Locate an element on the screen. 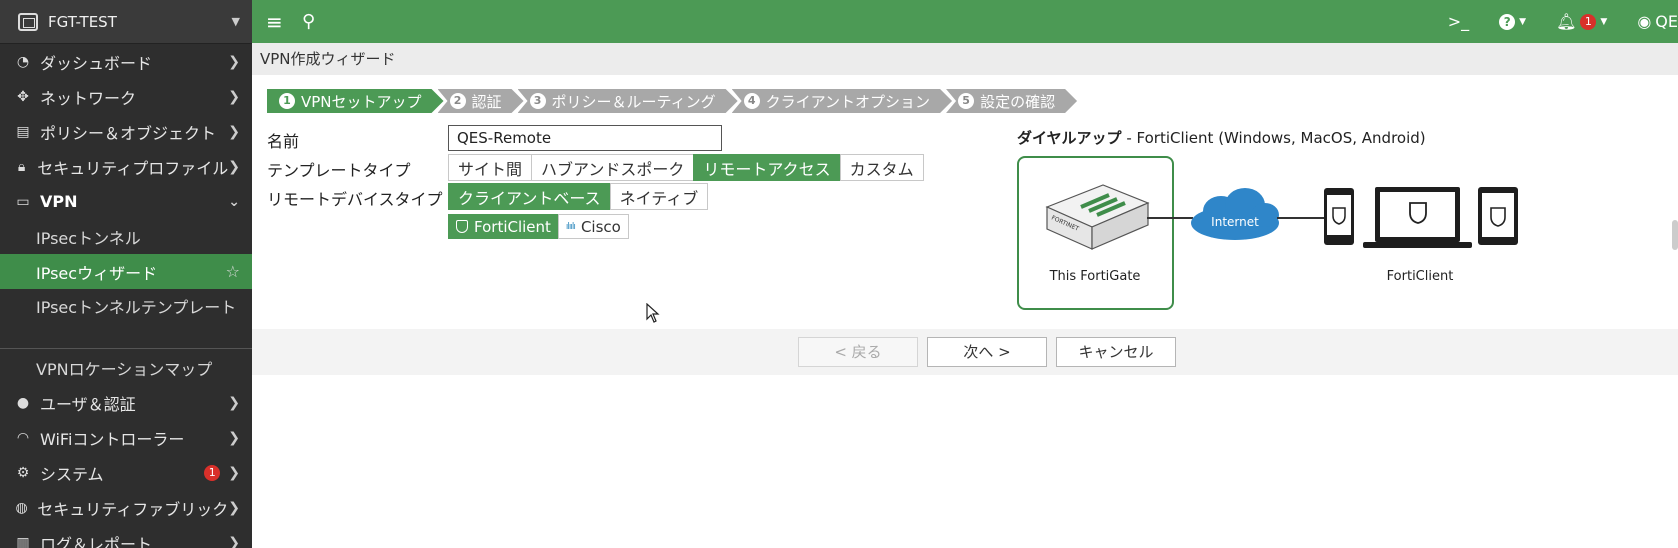 The image size is (1678, 548). device-selector: FGT-TEST ▼ is located at coordinates (126, 22).